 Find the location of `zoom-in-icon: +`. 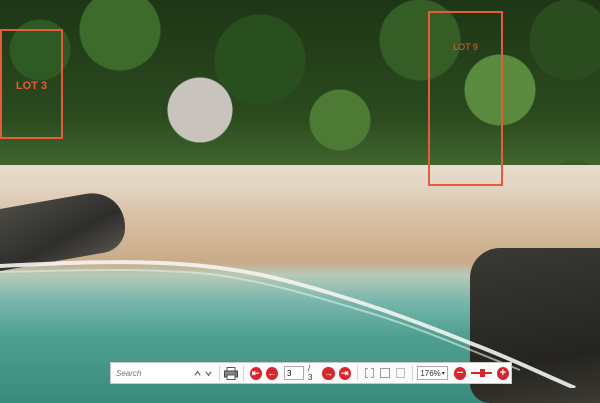

zoom-in-icon: + is located at coordinates (502, 373).